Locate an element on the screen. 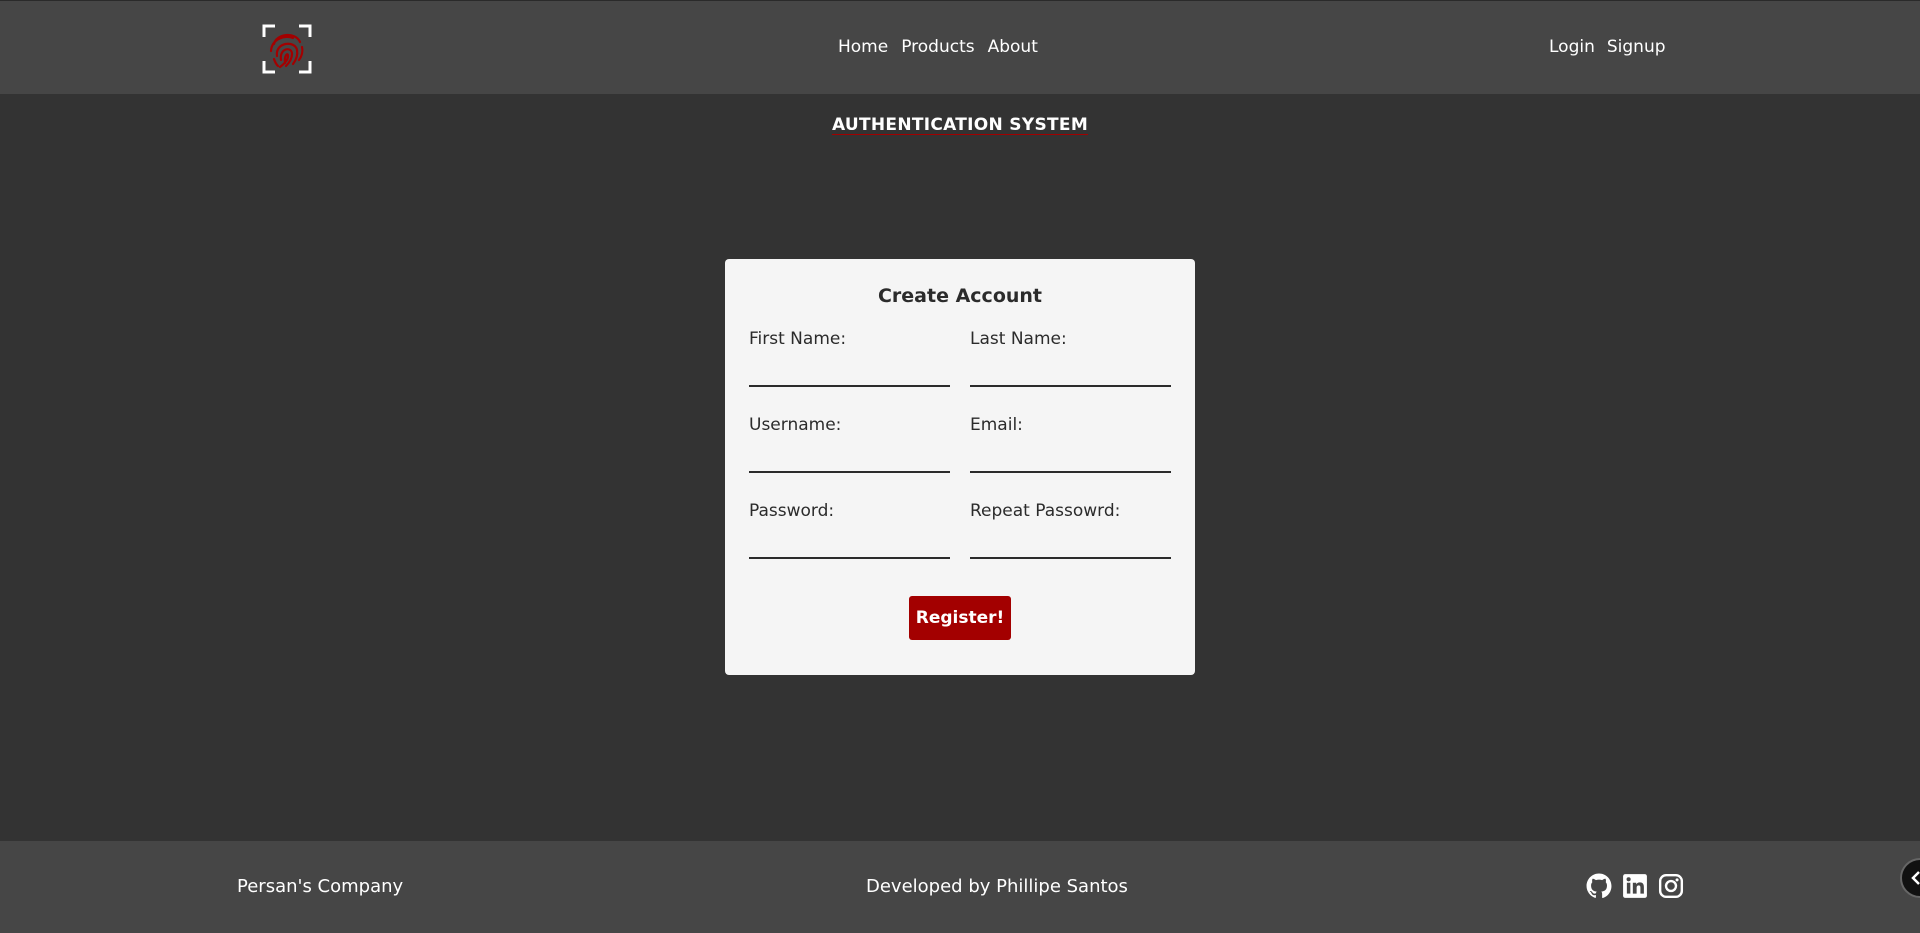 This screenshot has height=933, width=1920. first-name-label: First Name: is located at coordinates (798, 339).